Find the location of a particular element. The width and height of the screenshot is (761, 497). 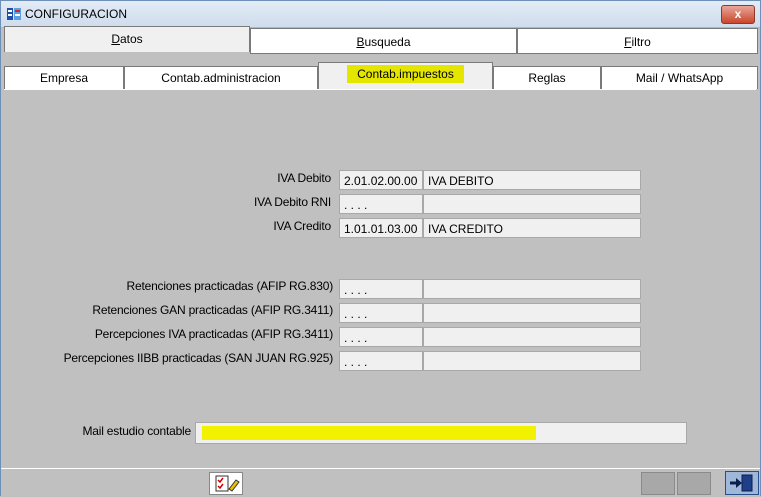

iva-credito-name-field: IVA CREDITO is located at coordinates (532, 228).